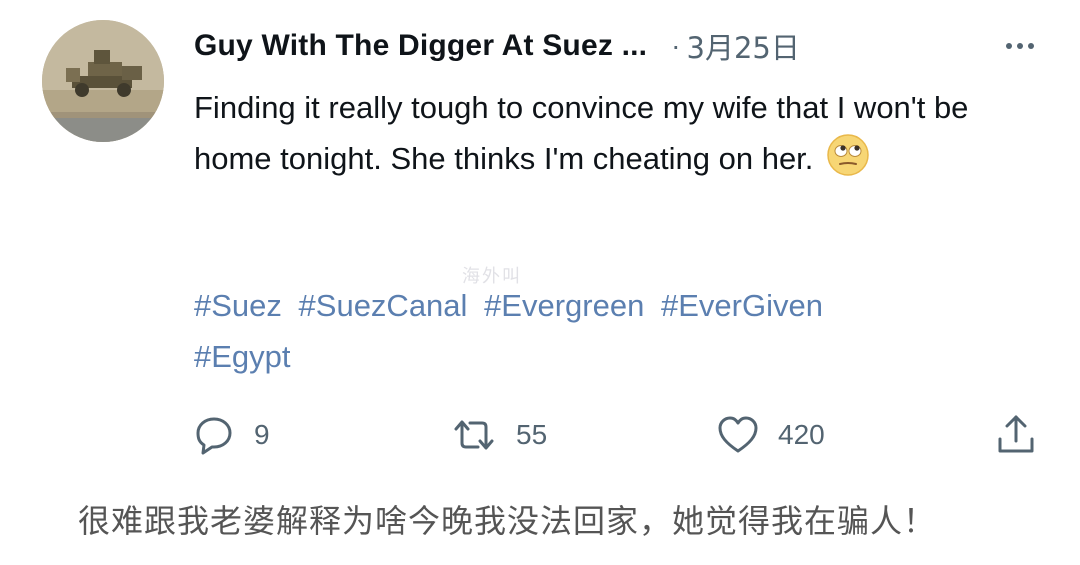  I want to click on excavator-photo, so click(103, 81).